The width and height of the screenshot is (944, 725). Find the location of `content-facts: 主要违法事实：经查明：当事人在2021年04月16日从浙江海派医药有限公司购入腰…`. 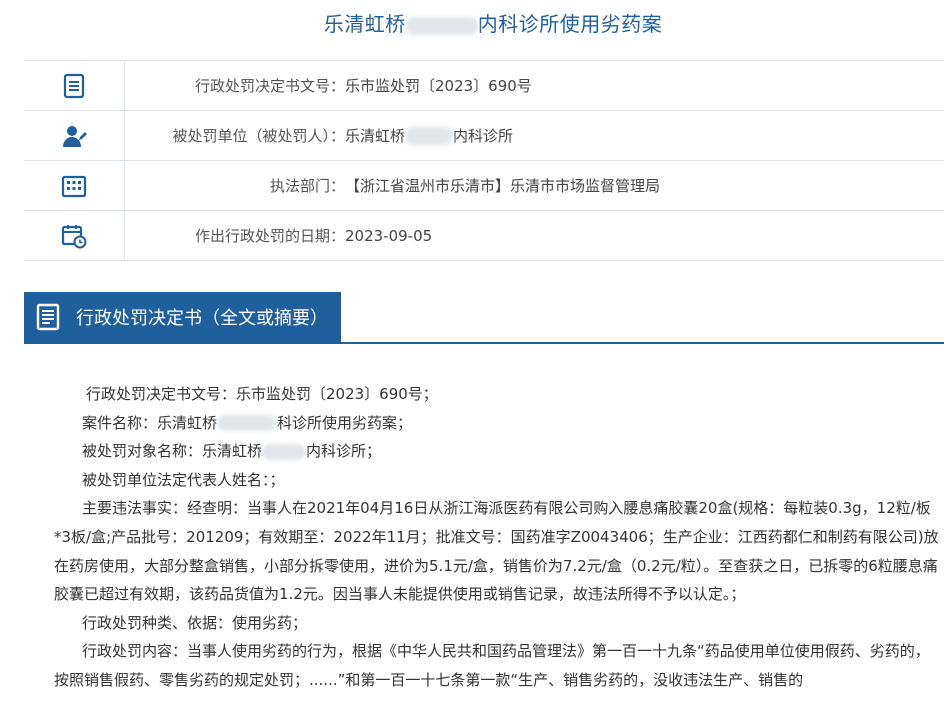

content-facts: 主要违法事实：经查明：当事人在2021年04月16日从浙江海派医药有限公司购入腰… is located at coordinates (496, 551).